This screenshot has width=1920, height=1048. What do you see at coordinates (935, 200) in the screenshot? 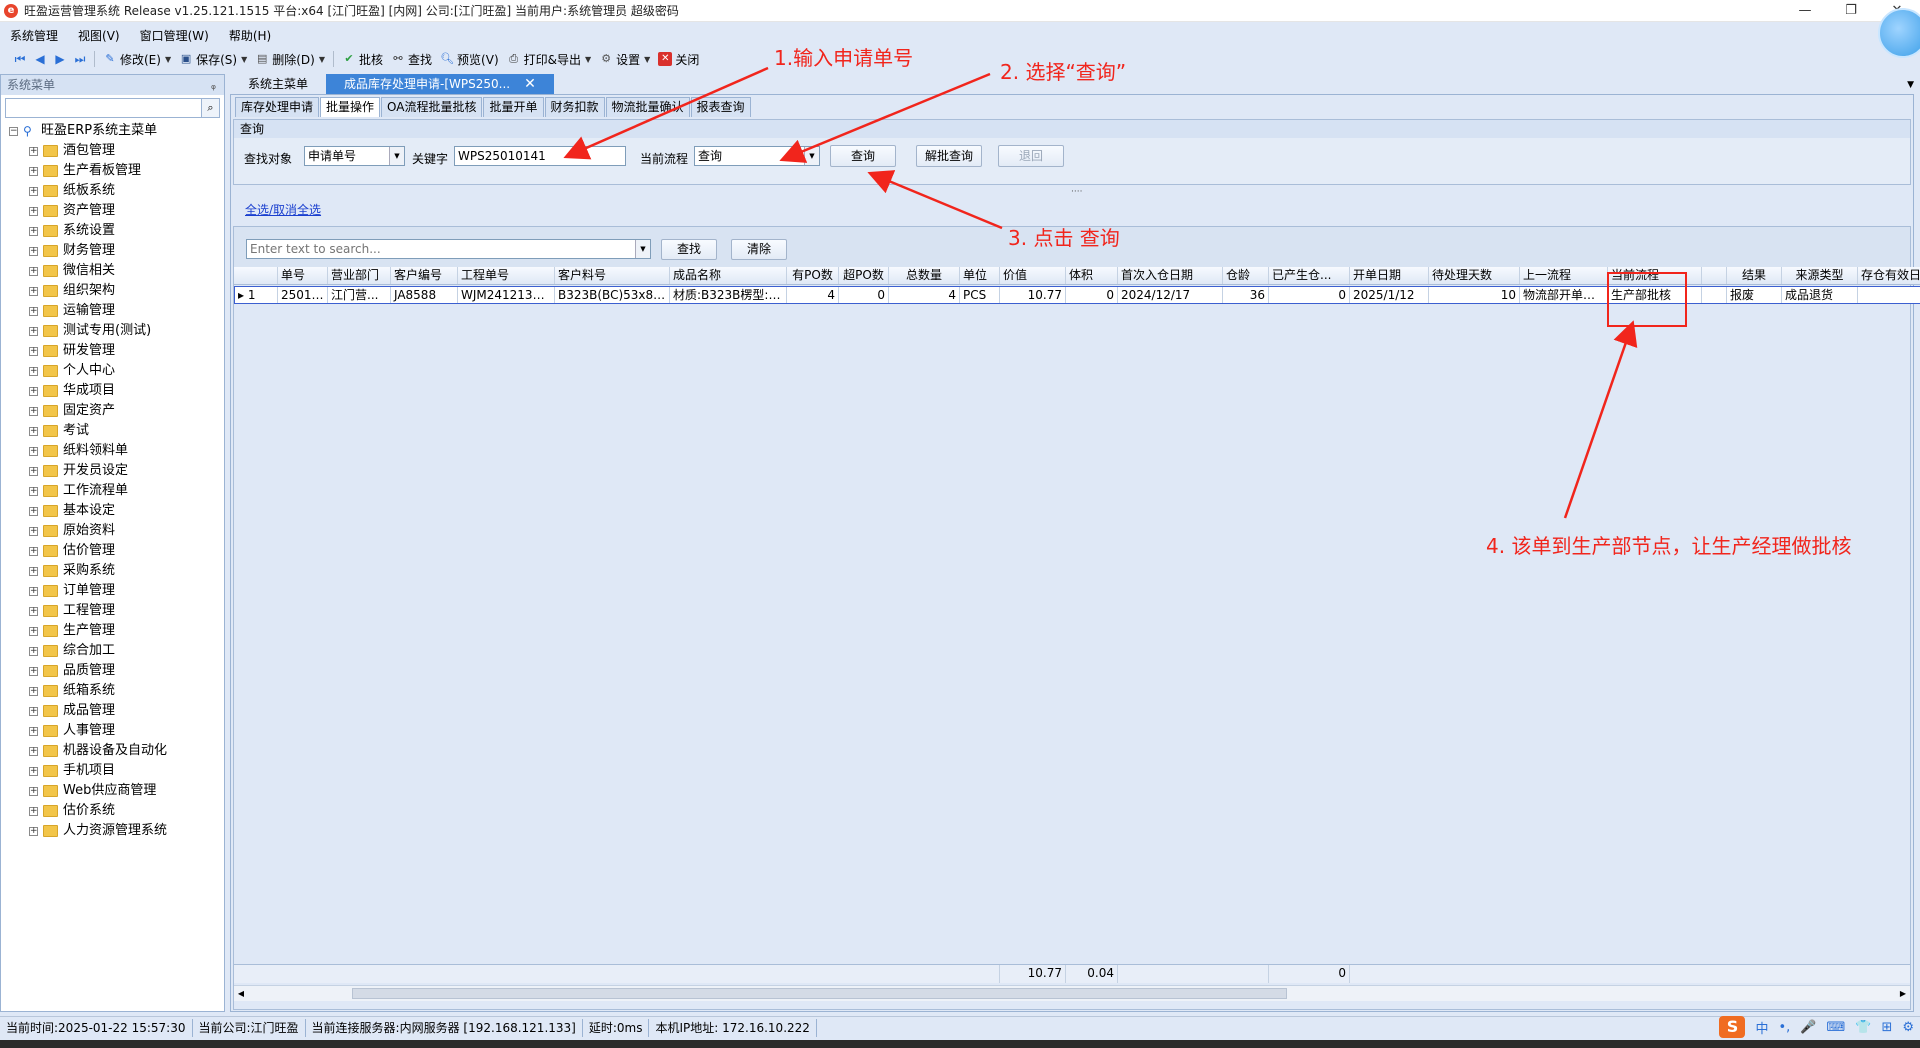
I see `arrow-step3` at bounding box center [935, 200].